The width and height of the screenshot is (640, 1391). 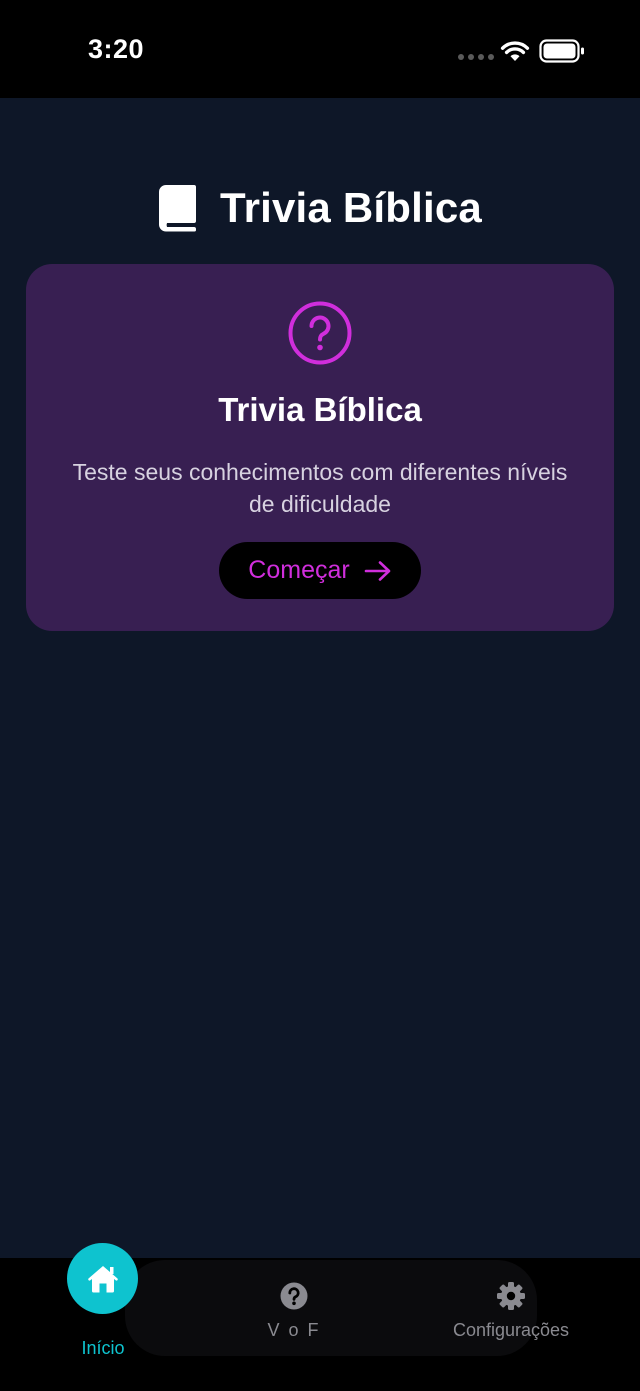 I want to click on start-button: Começar, so click(x=320, y=570).